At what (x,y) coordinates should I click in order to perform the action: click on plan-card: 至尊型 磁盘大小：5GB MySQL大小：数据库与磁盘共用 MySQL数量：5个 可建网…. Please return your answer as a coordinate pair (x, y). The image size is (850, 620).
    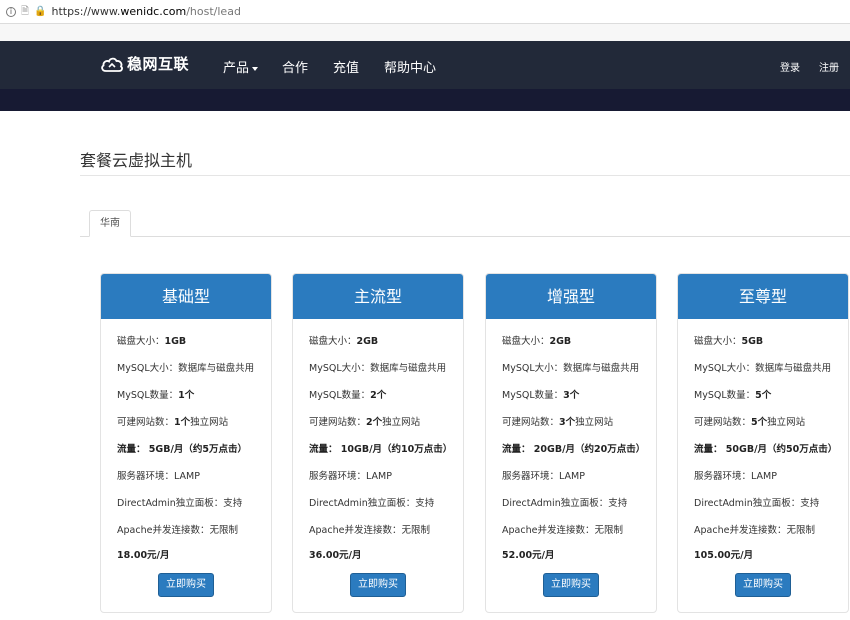
    Looking at the image, I should click on (763, 443).